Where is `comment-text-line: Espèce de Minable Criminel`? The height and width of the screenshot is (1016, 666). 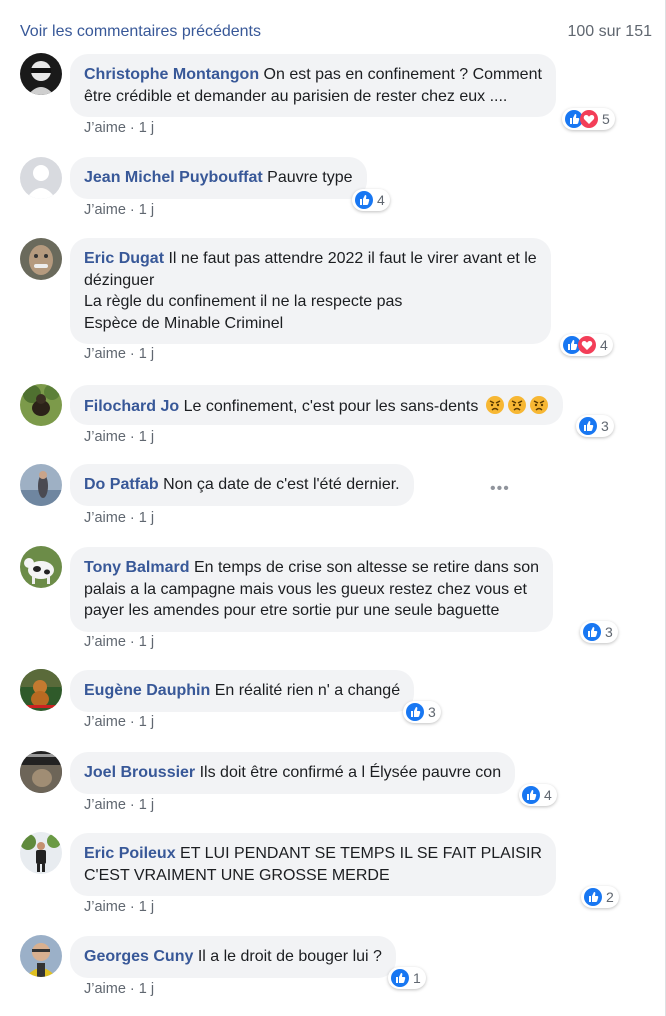
comment-text-line: Espèce de Minable Criminel is located at coordinates (184, 323).